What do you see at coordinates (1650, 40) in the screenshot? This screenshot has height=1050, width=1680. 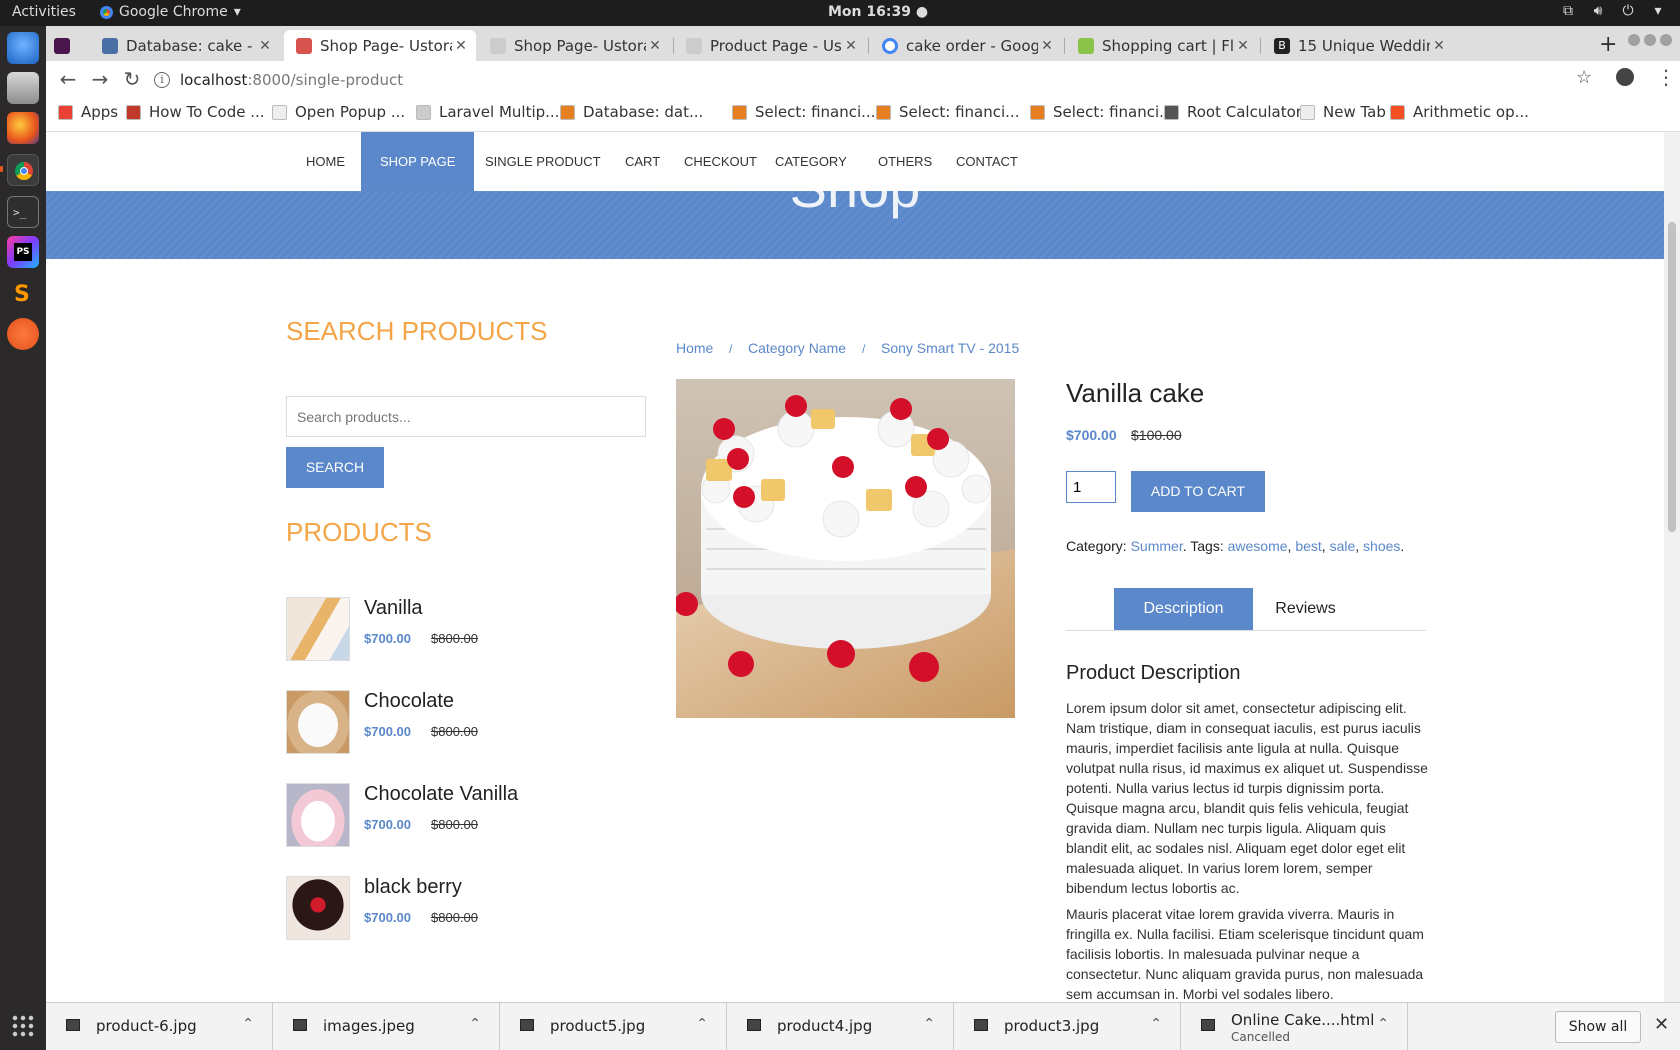 I see `maximize-icon` at bounding box center [1650, 40].